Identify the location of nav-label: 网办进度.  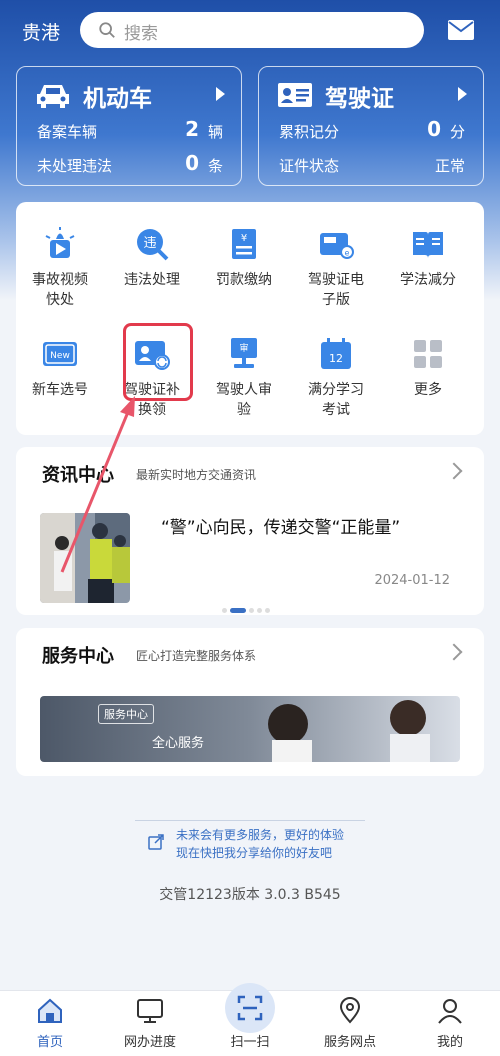
(149, 1042).